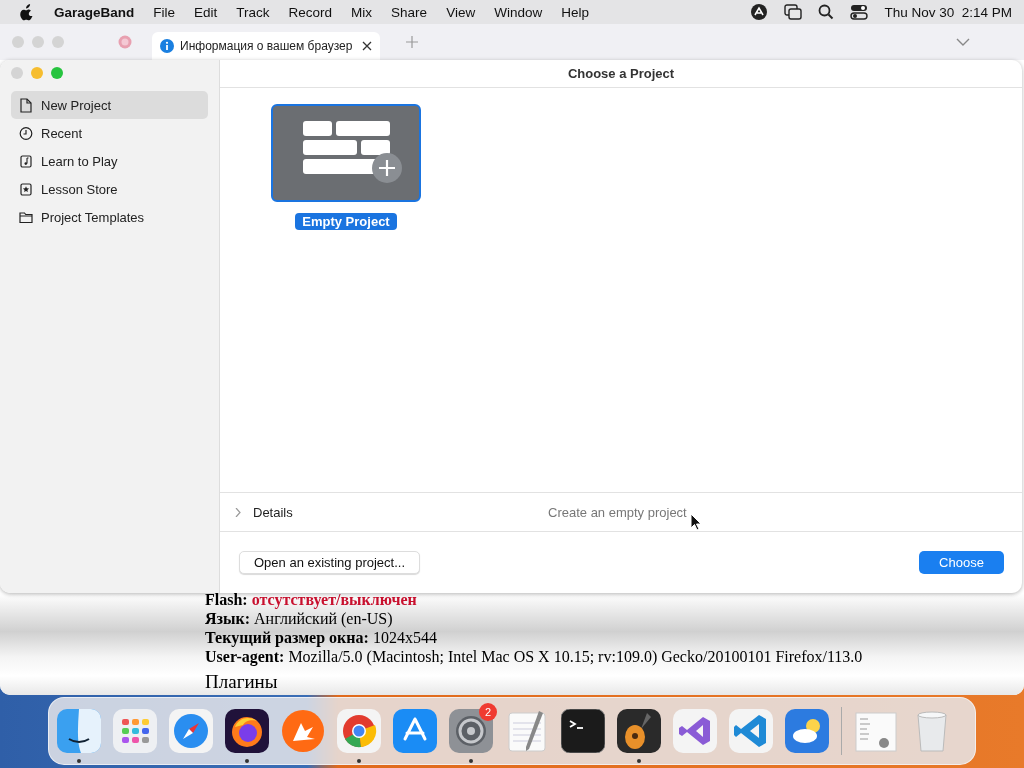 This screenshot has width=1024, height=768. I want to click on mouse-pointer-icon, so click(696, 522).